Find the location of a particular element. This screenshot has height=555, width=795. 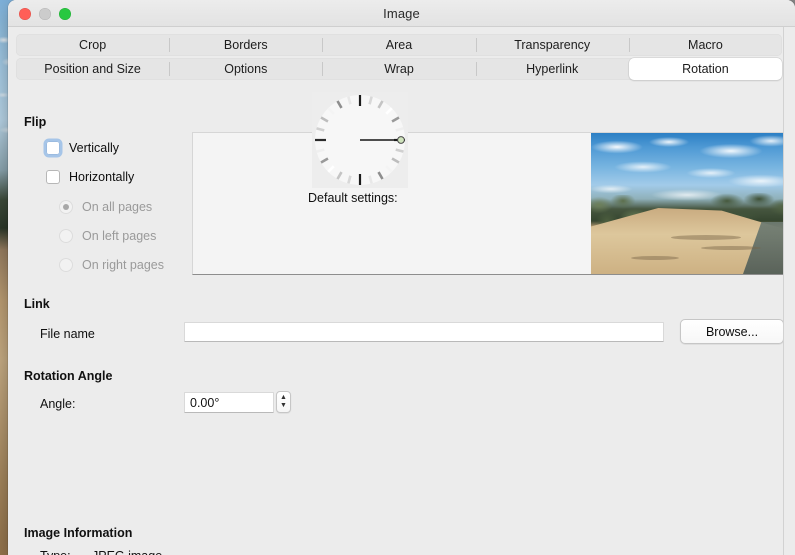

on-all-pages-radio is located at coordinates (66, 207).